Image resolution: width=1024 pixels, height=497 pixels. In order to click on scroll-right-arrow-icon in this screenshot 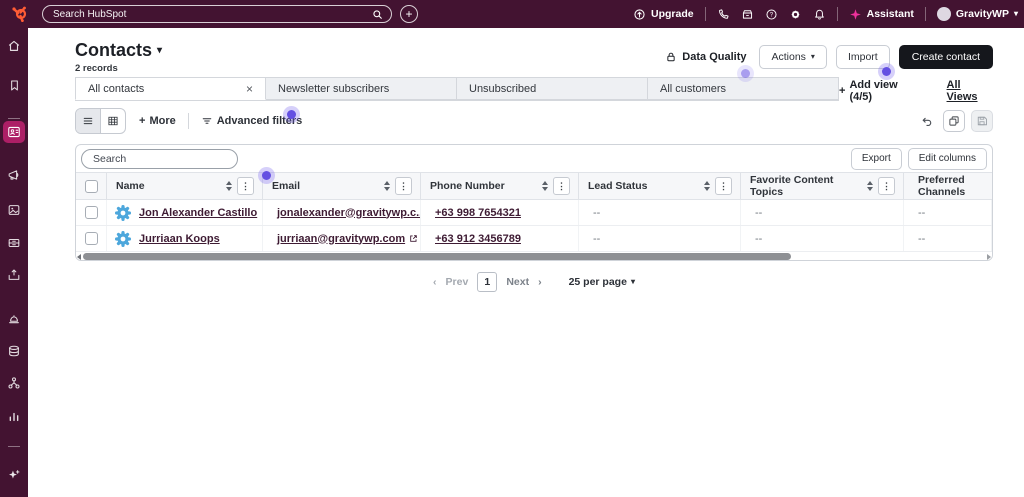, I will do `click(989, 257)`.